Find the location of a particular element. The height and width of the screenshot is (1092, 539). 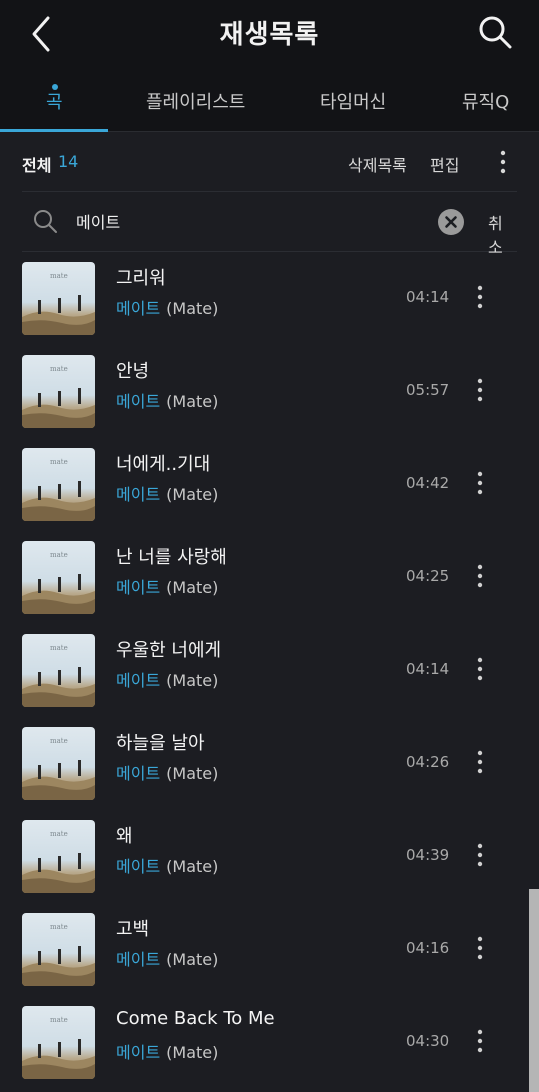

edit-button: 편집 is located at coordinates (444, 164).